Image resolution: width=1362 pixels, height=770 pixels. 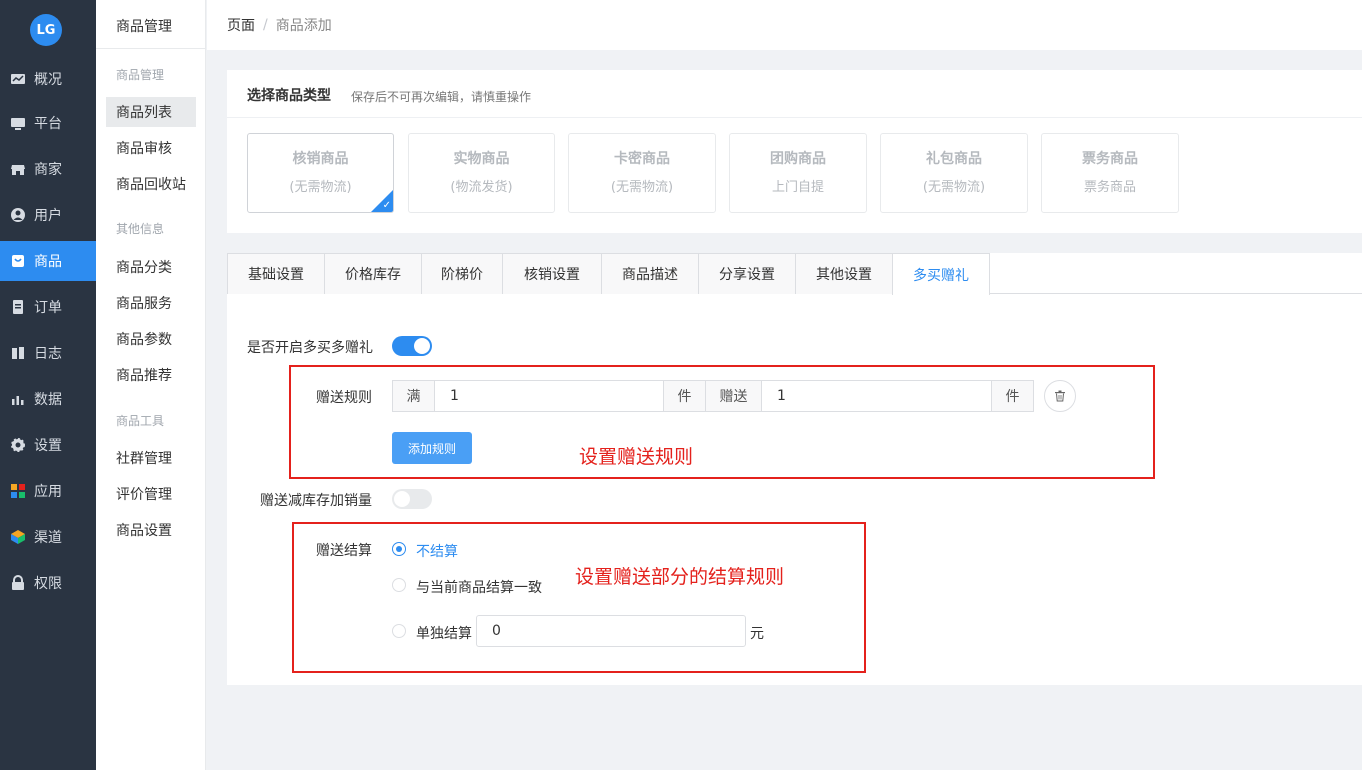 What do you see at coordinates (1110, 159) in the screenshot?
I see `type-name: 票务商品` at bounding box center [1110, 159].